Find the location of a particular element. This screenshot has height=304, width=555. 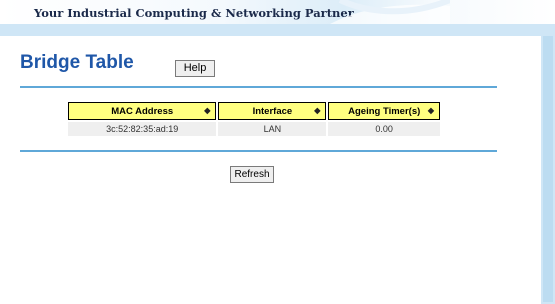

column-header-mac-address: MAC Address ◆ is located at coordinates (142, 111).